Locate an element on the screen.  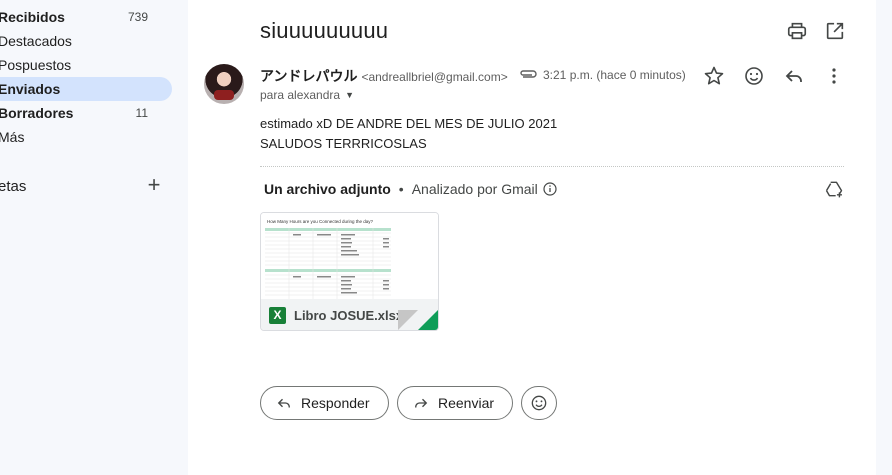
emoji-reaction-icon is located at coordinates (754, 76).